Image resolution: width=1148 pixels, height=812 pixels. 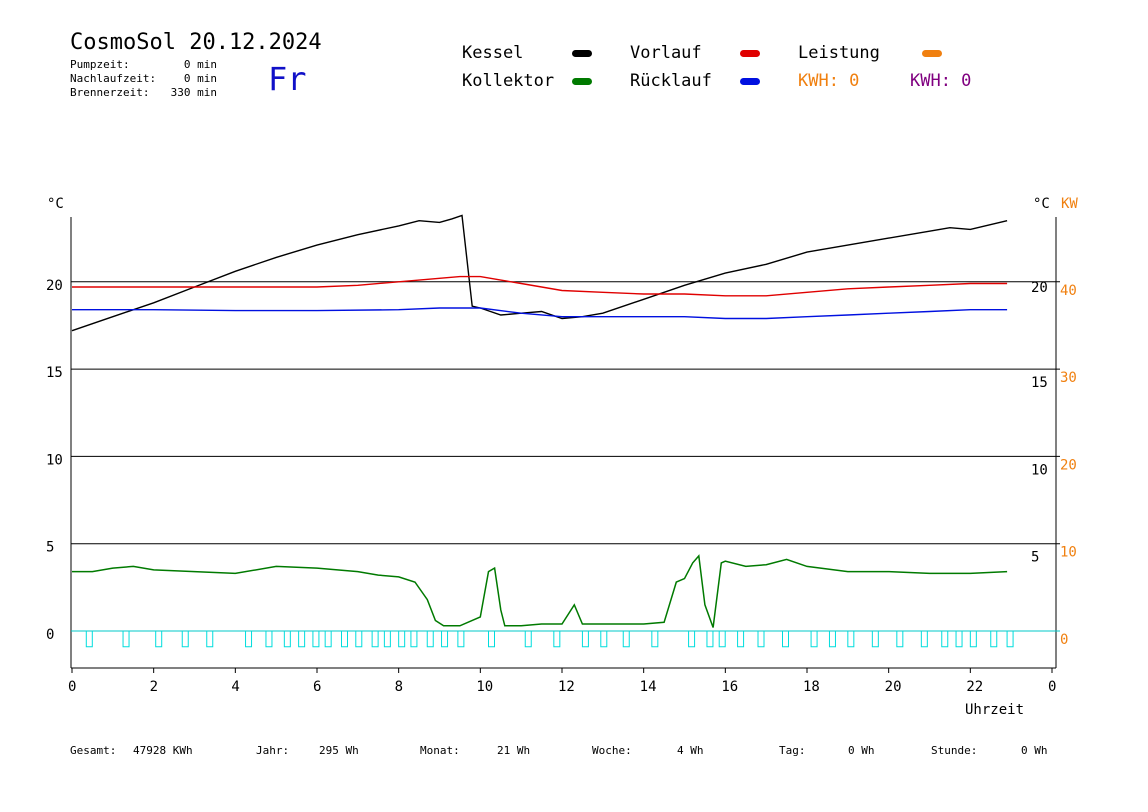 What do you see at coordinates (273, 750) in the screenshot?
I see `footer-year-label: Jahr:` at bounding box center [273, 750].